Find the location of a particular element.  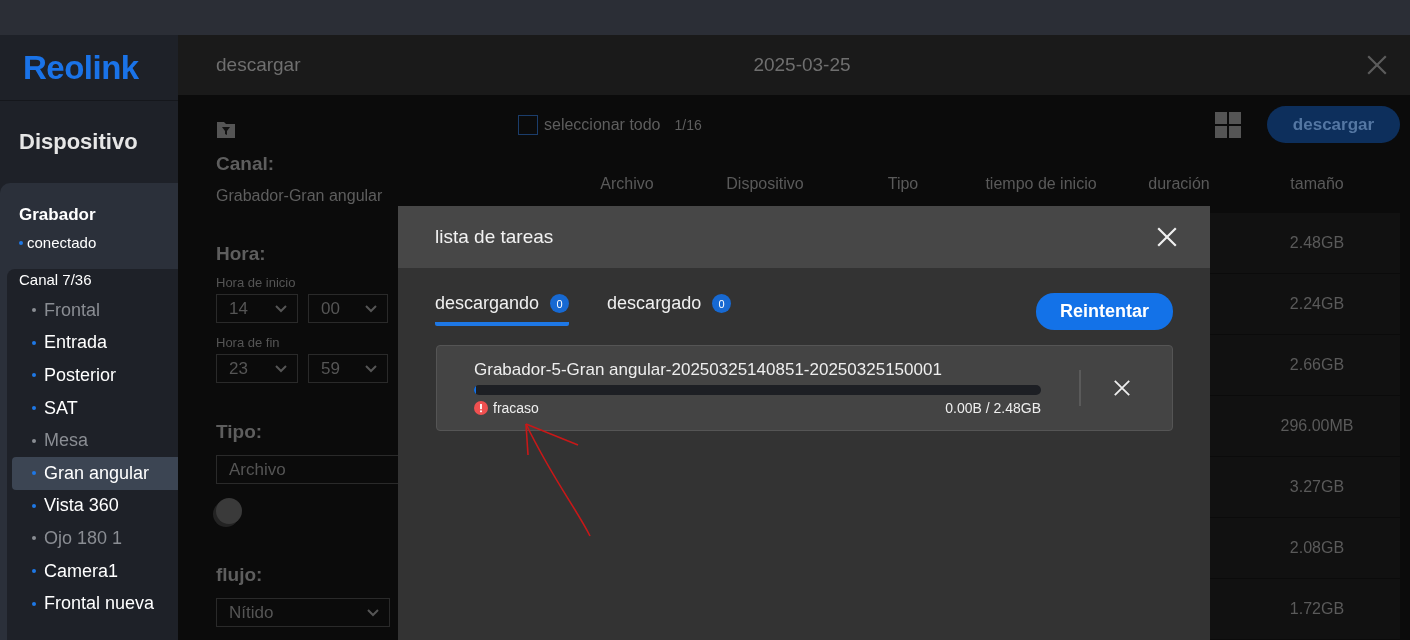

end-minute-select: 59 is located at coordinates (348, 368).